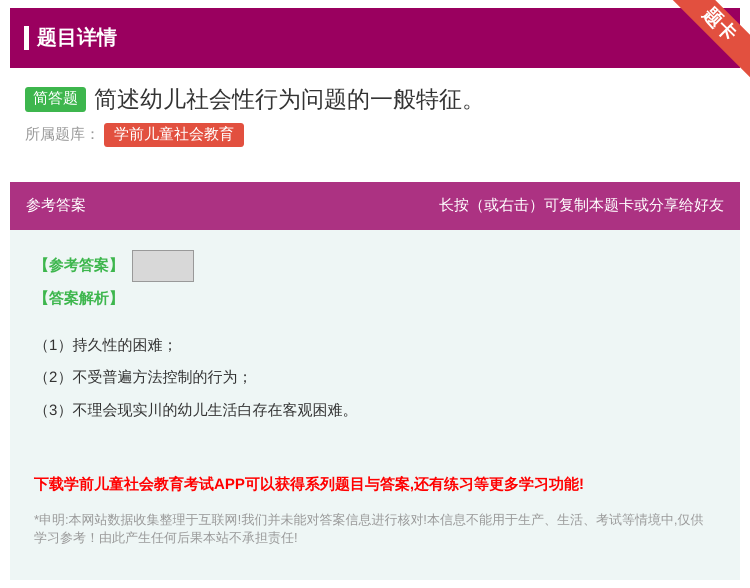 The width and height of the screenshot is (750, 588). Describe the element at coordinates (56, 206) in the screenshot. I see `answer-header-title: 参考答案` at that location.